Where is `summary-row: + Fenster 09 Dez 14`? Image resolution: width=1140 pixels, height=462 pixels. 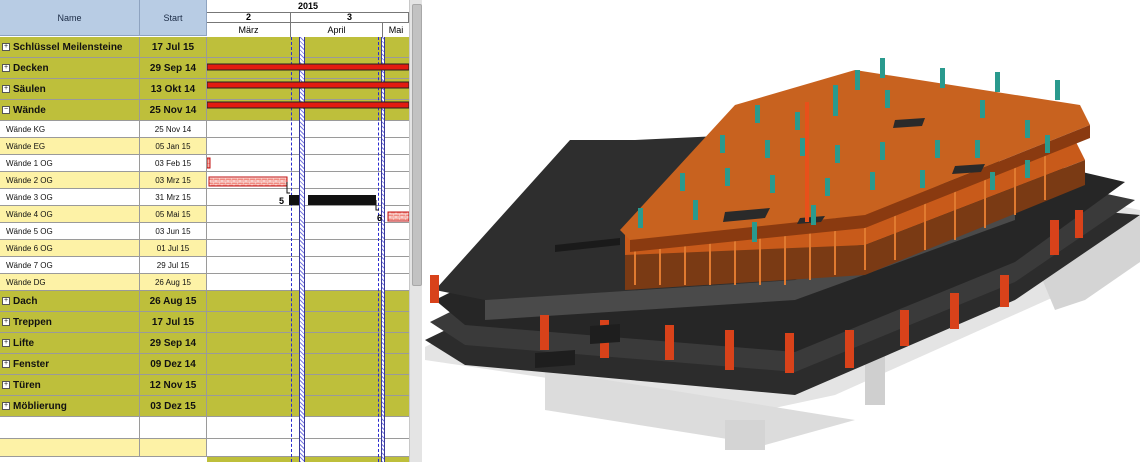 summary-row: + Fenster 09 Dez 14 is located at coordinates (103, 364).